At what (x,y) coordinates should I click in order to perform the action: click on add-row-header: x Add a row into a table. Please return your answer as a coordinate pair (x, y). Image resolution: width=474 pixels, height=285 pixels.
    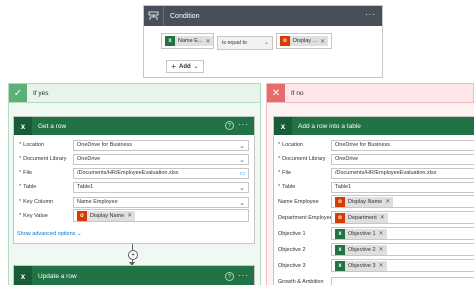
    Looking at the image, I should click on (374, 126).